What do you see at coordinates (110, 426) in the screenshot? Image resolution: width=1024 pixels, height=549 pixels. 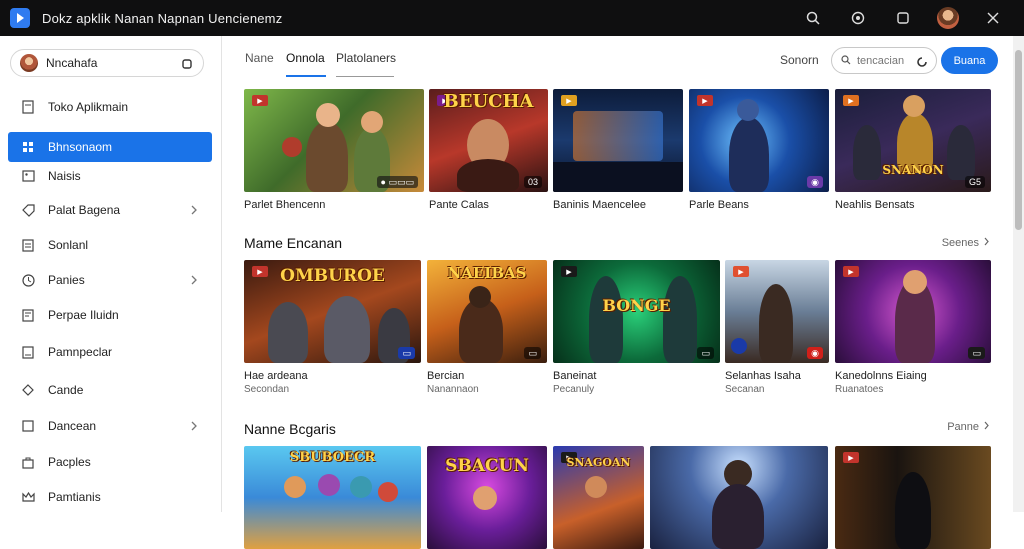 I see `sidebar-item-dancean: Dancean` at bounding box center [110, 426].